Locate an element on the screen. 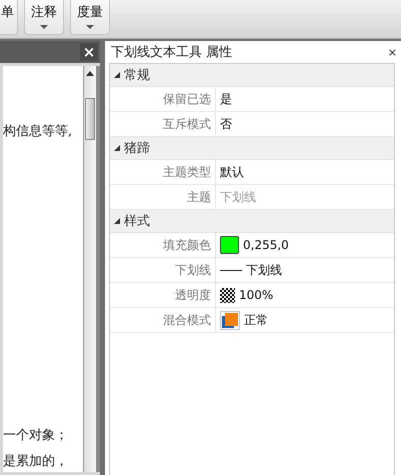 This screenshot has width=401, height=475. color-swatch is located at coordinates (229, 245).